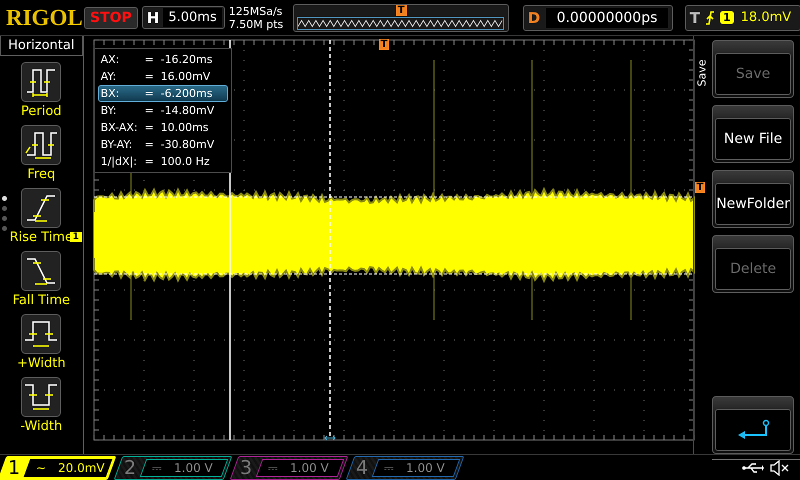 The width and height of the screenshot is (800, 480). I want to click on brand-logo: RIGOL, so click(43, 17).